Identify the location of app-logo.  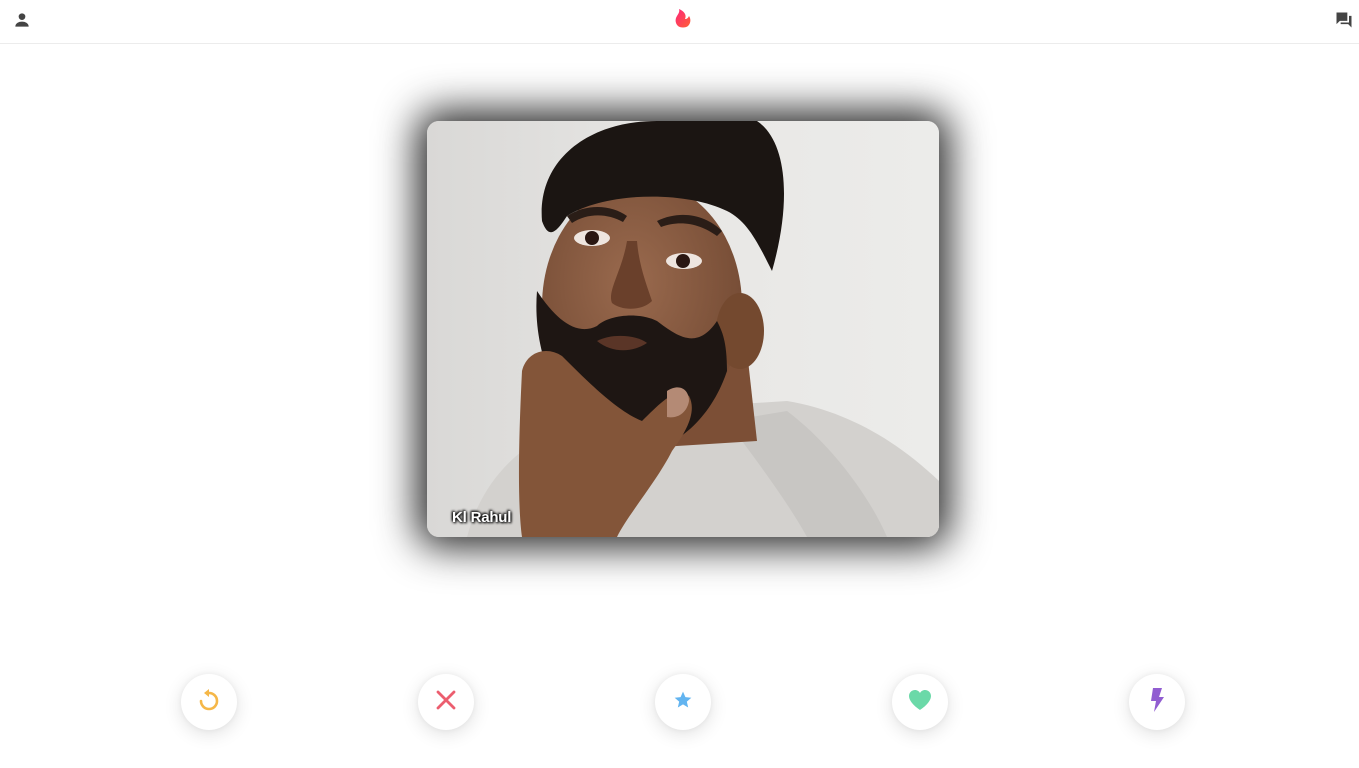
(683, 20).